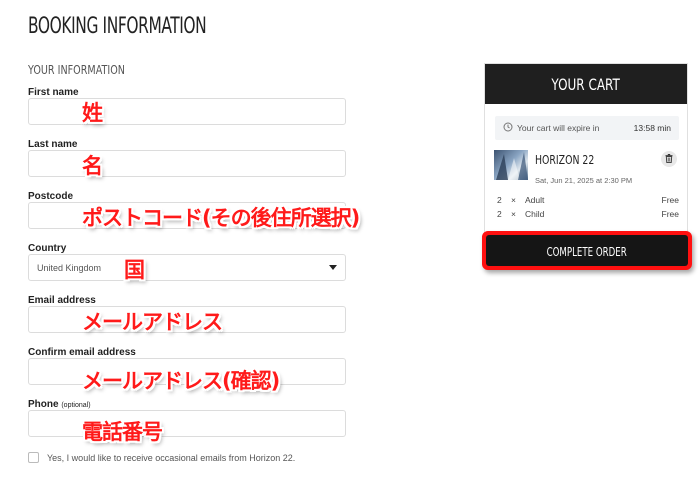 The height and width of the screenshot is (480, 700). I want to click on cart-header: YOUR CART, so click(586, 84).